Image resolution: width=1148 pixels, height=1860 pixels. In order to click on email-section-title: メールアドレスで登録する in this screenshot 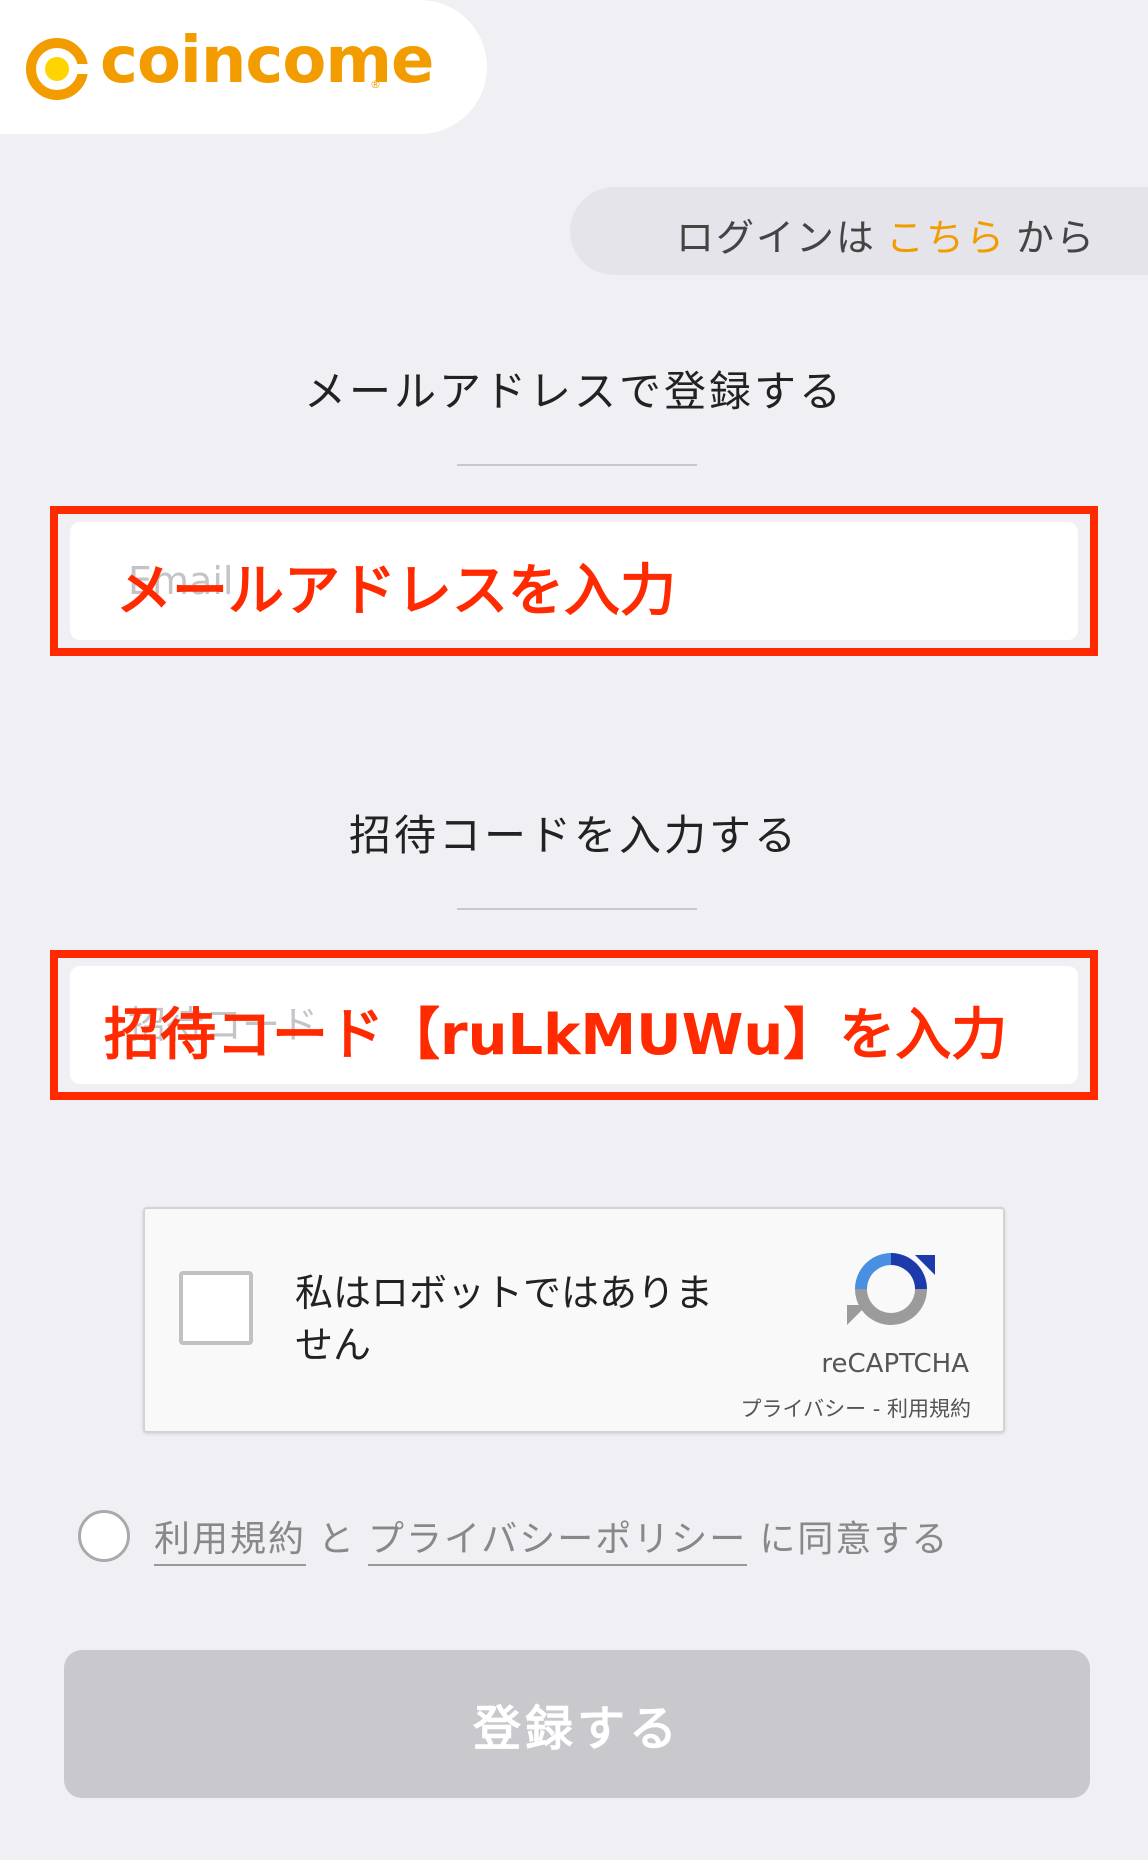, I will do `click(573, 391)`.